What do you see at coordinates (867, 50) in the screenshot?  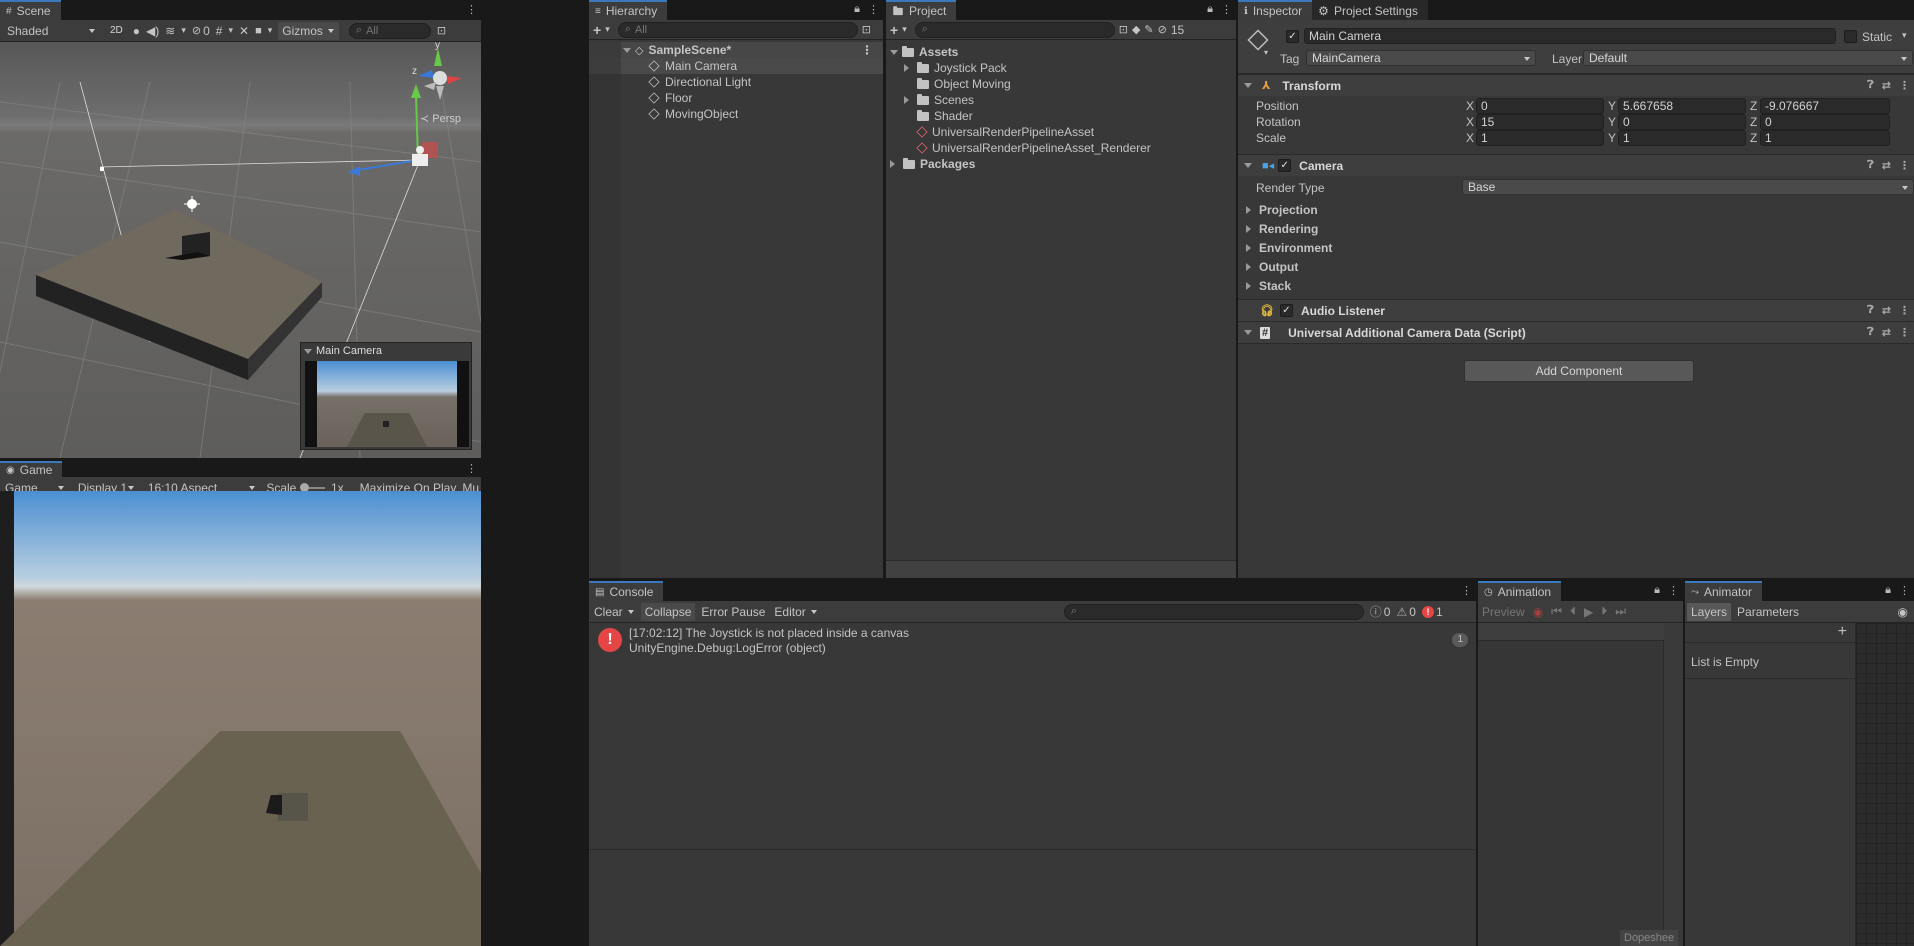 I see `scene-menu-icon: ⋮` at bounding box center [867, 50].